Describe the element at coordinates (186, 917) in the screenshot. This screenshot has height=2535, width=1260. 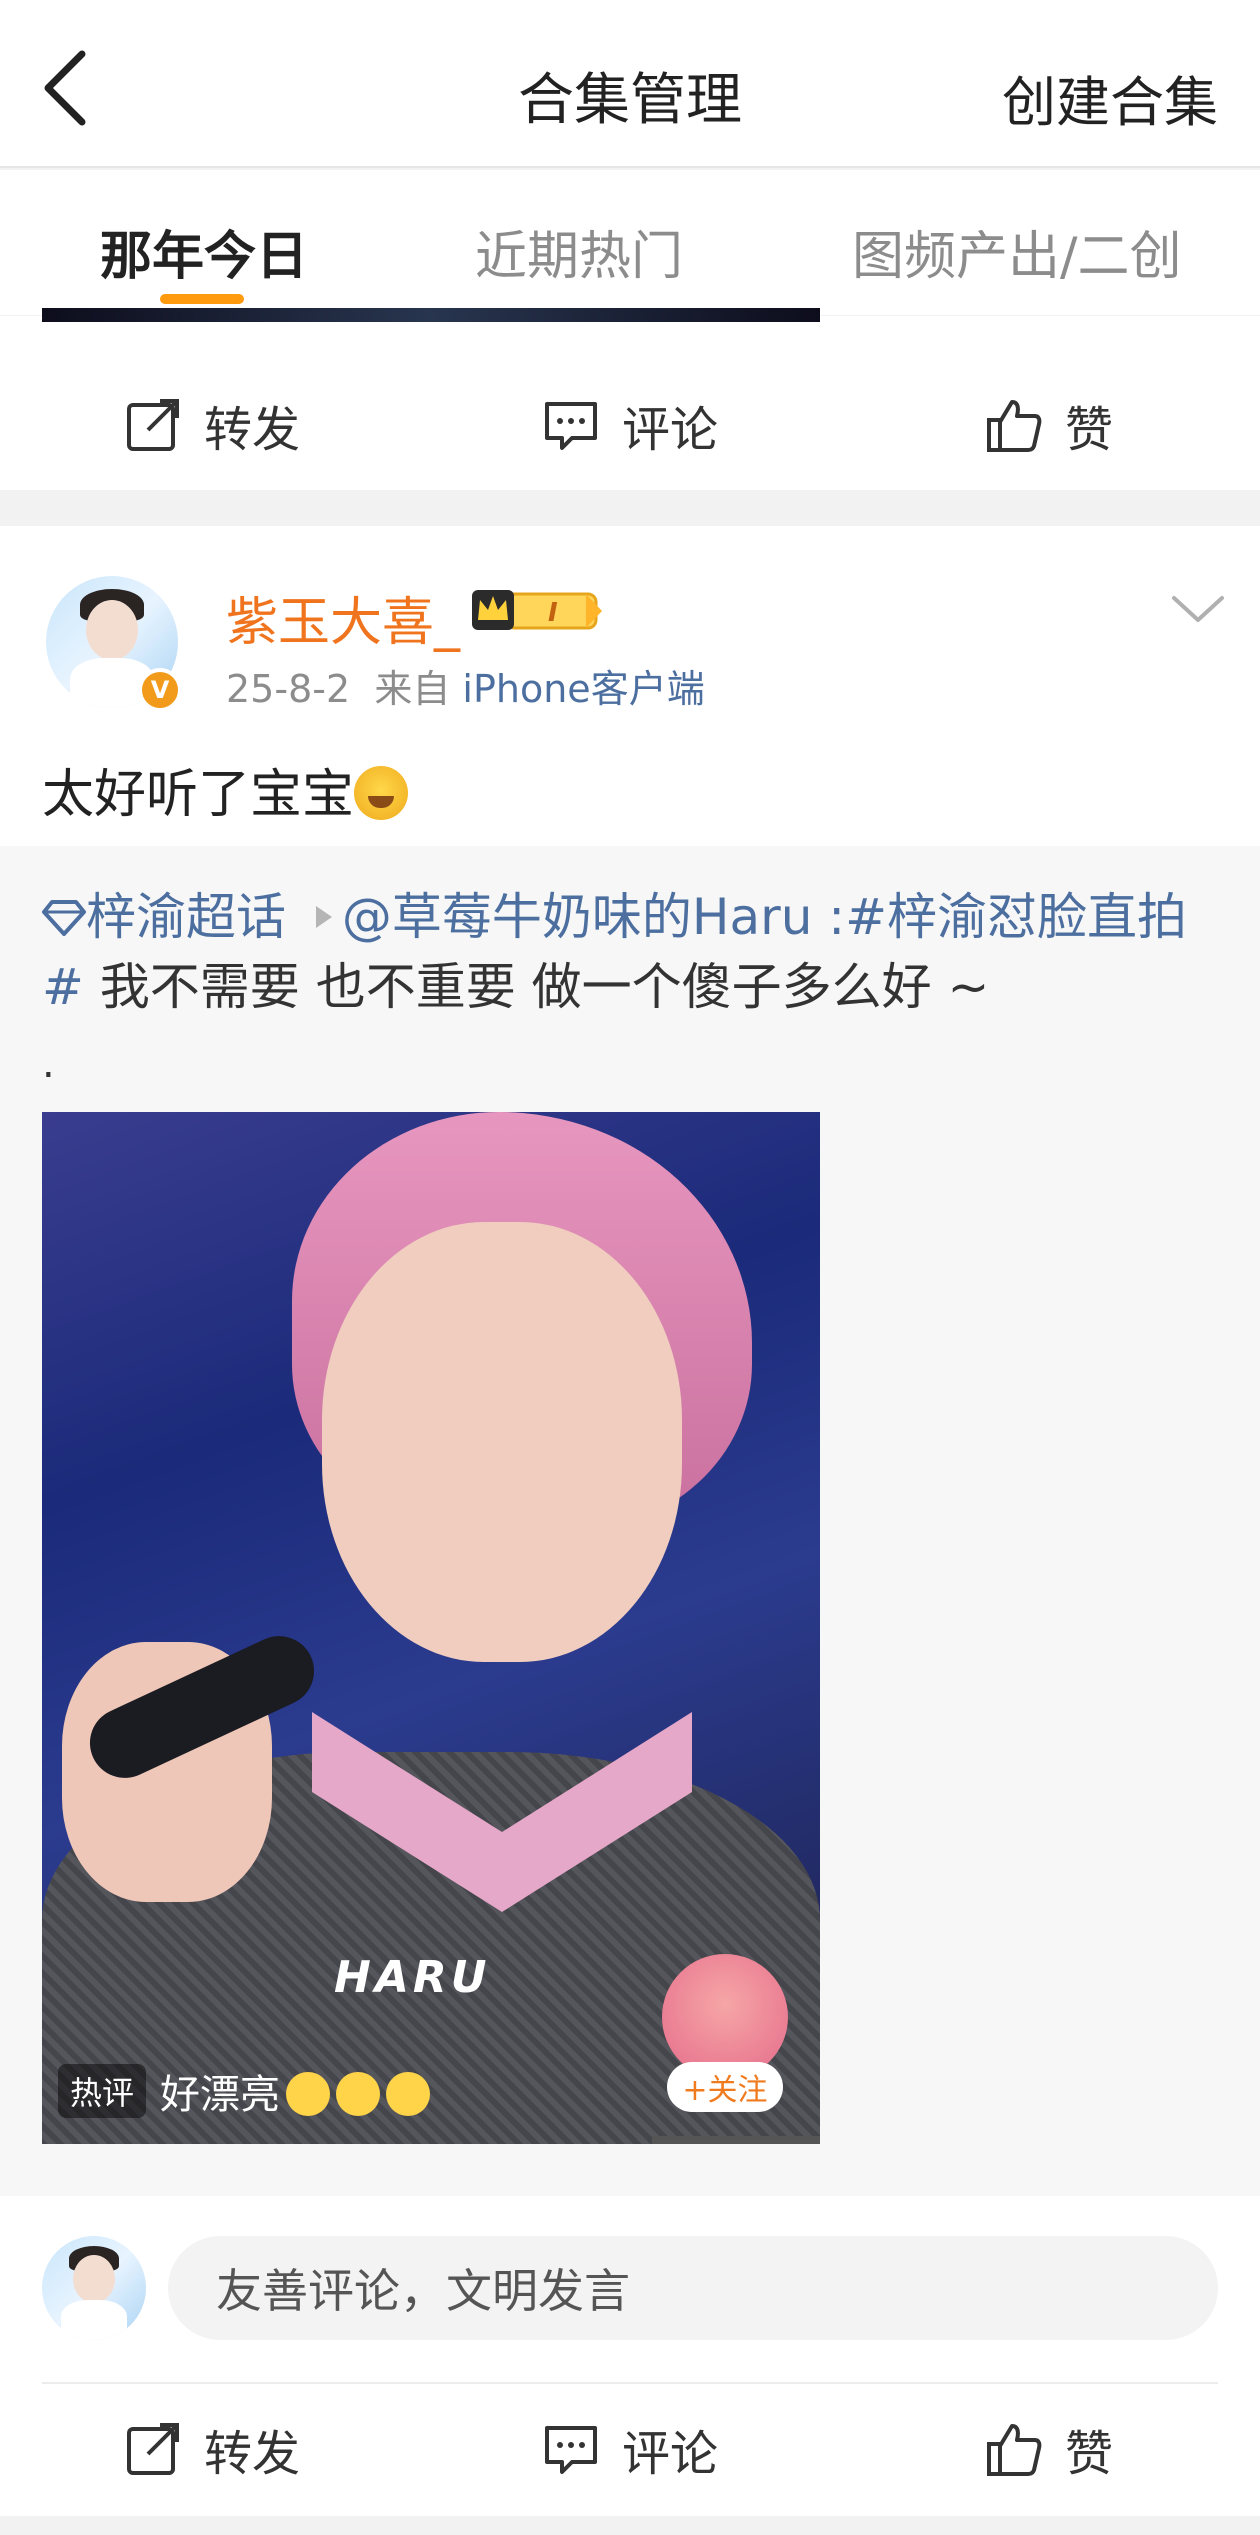
I see `supertopic-link: 梓渝超话` at that location.